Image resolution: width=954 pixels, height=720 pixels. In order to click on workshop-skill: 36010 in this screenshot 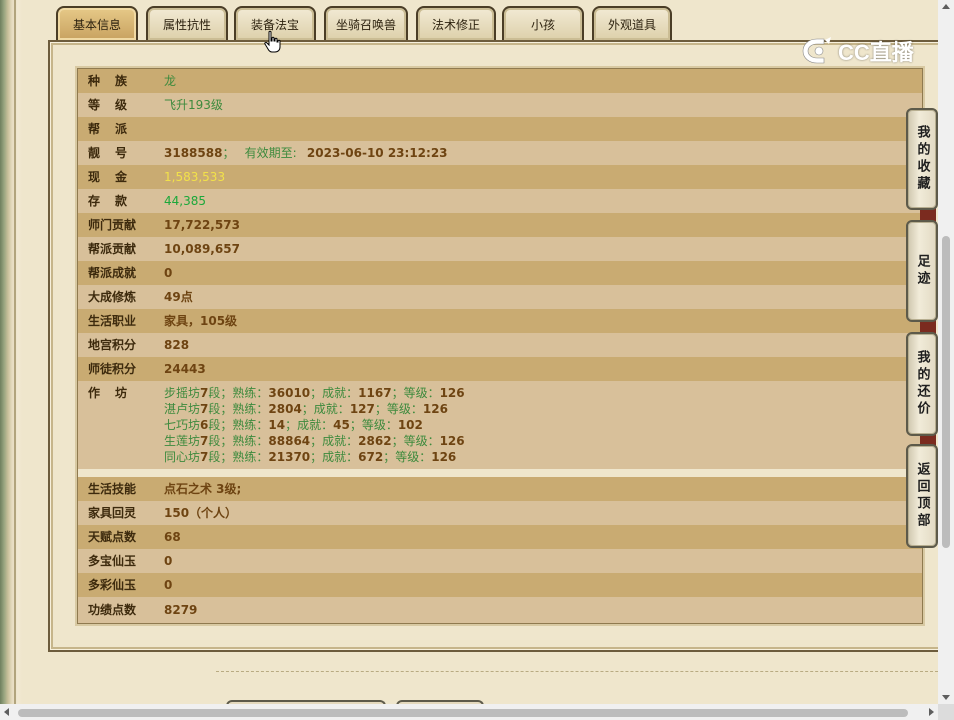, I will do `click(289, 393)`.